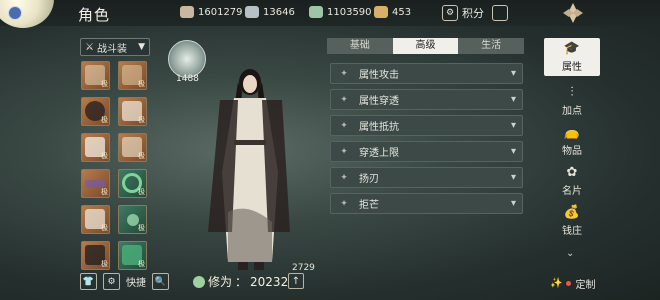 This screenshot has height=300, width=660. I want to click on tab-advanced: 高级, so click(425, 46).